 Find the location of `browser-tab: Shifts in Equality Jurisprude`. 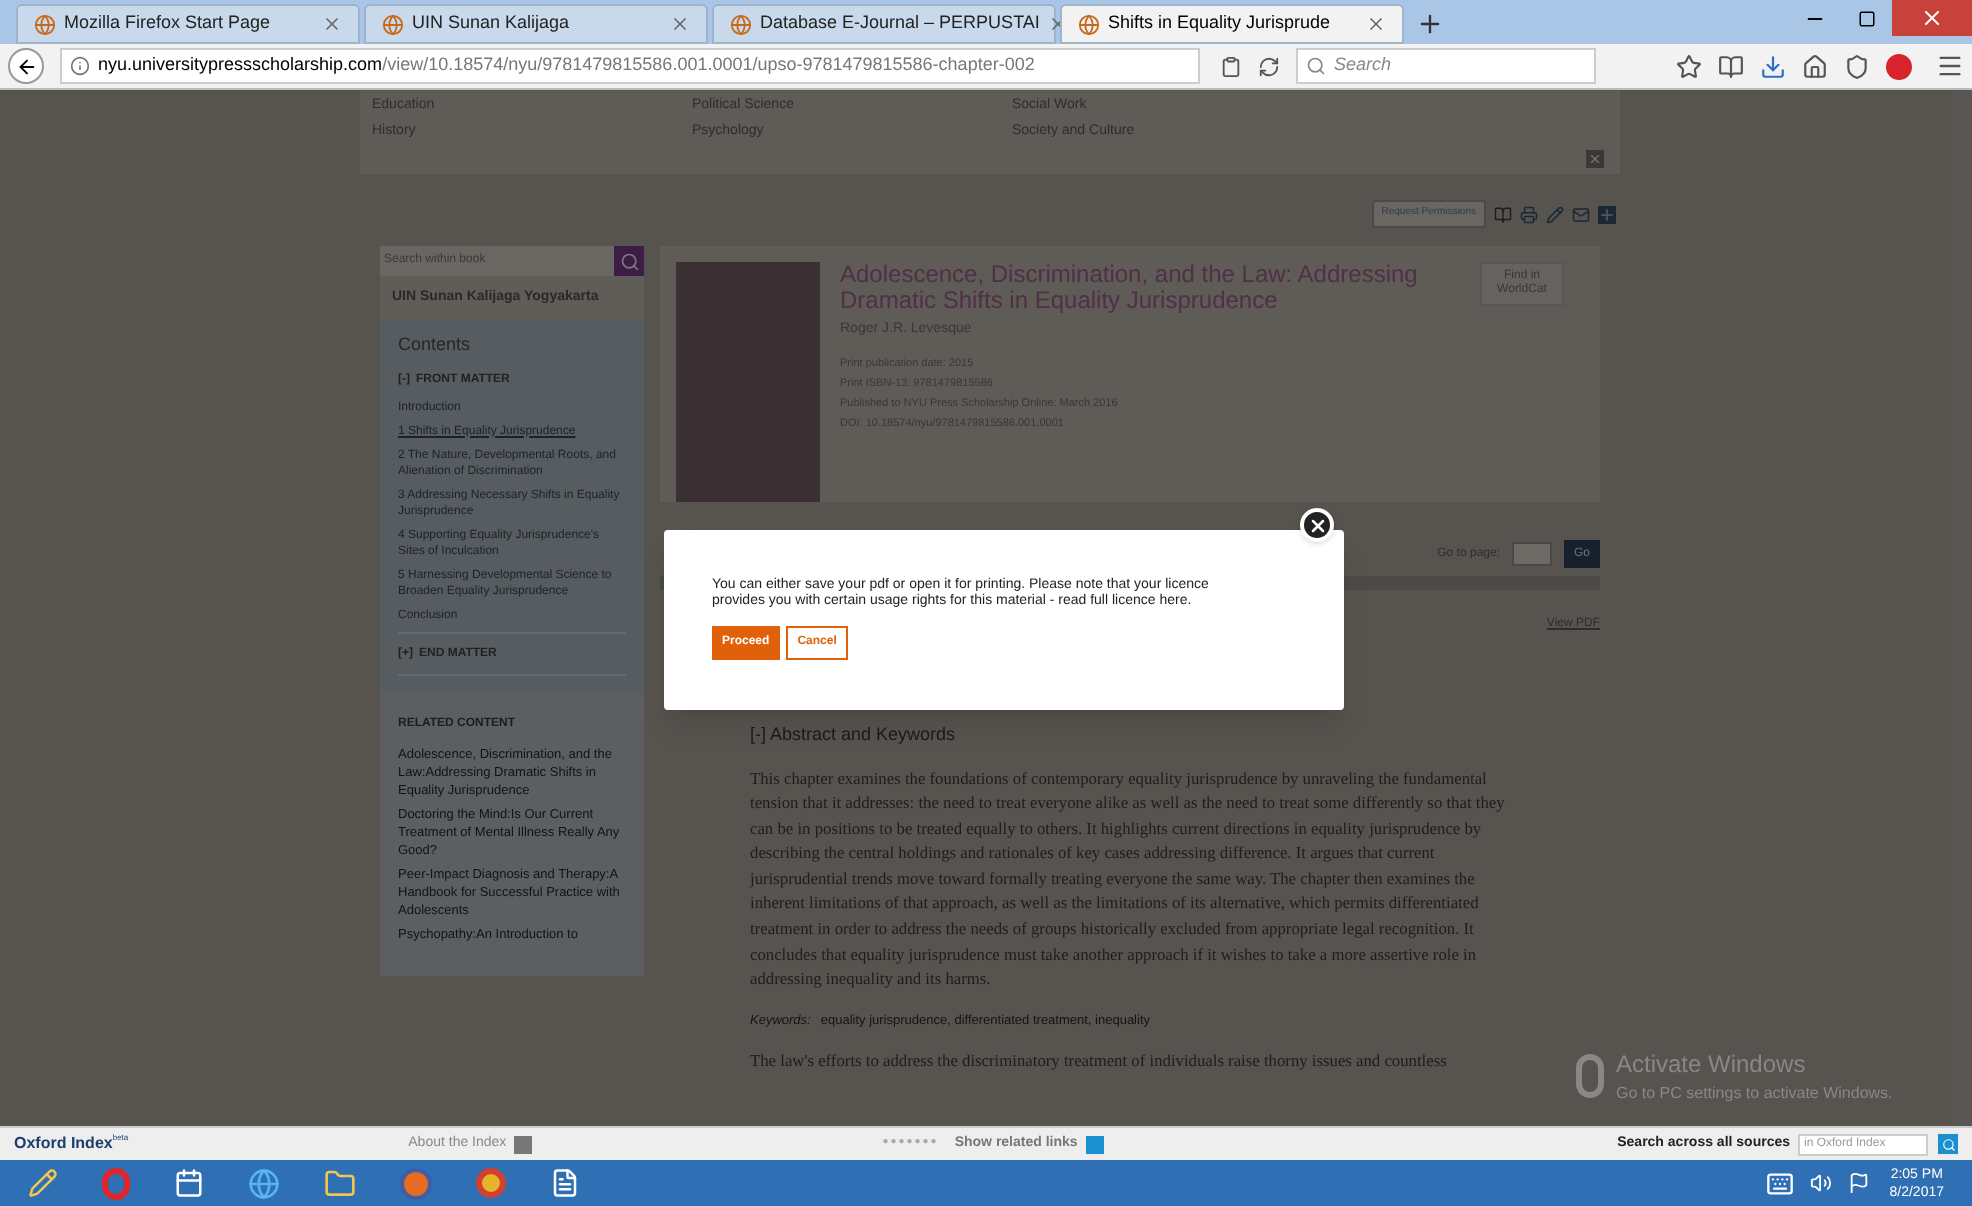

browser-tab: Shifts in Equality Jurisprude is located at coordinates (1232, 24).